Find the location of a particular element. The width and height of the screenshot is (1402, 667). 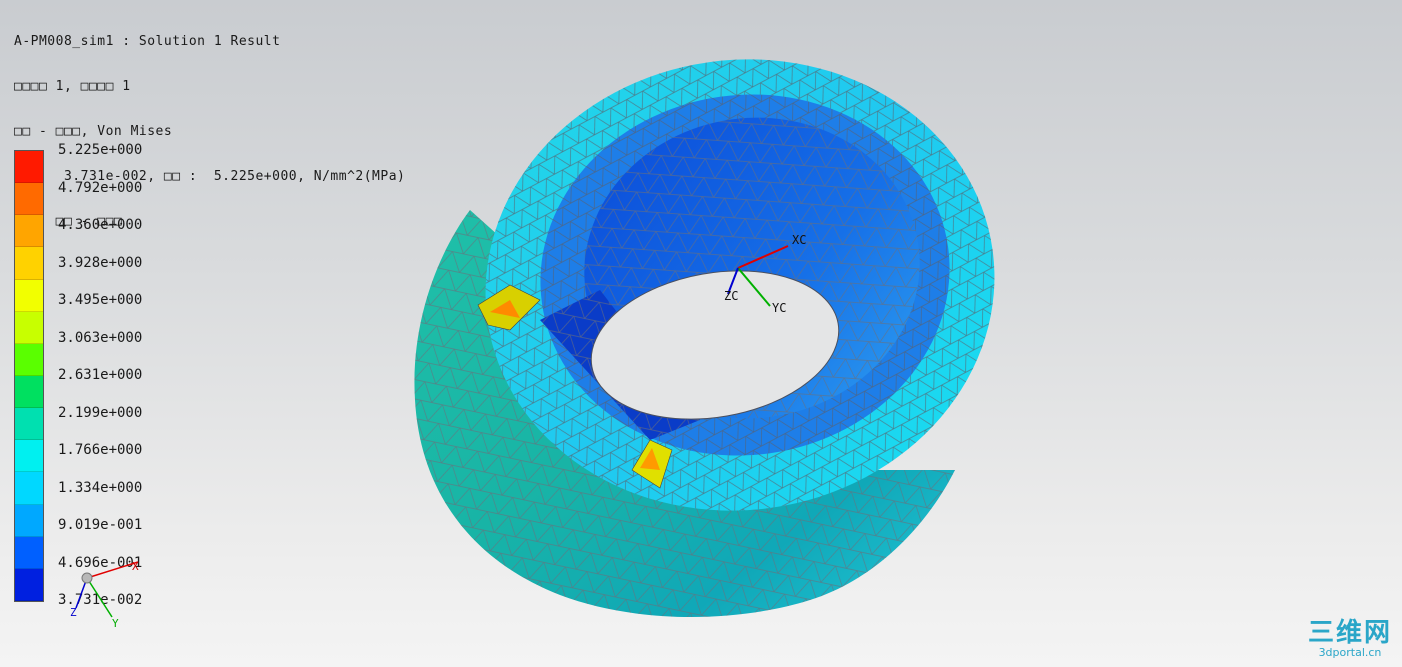

watermark-site: 3dportal.cn is located at coordinates (1350, 652).